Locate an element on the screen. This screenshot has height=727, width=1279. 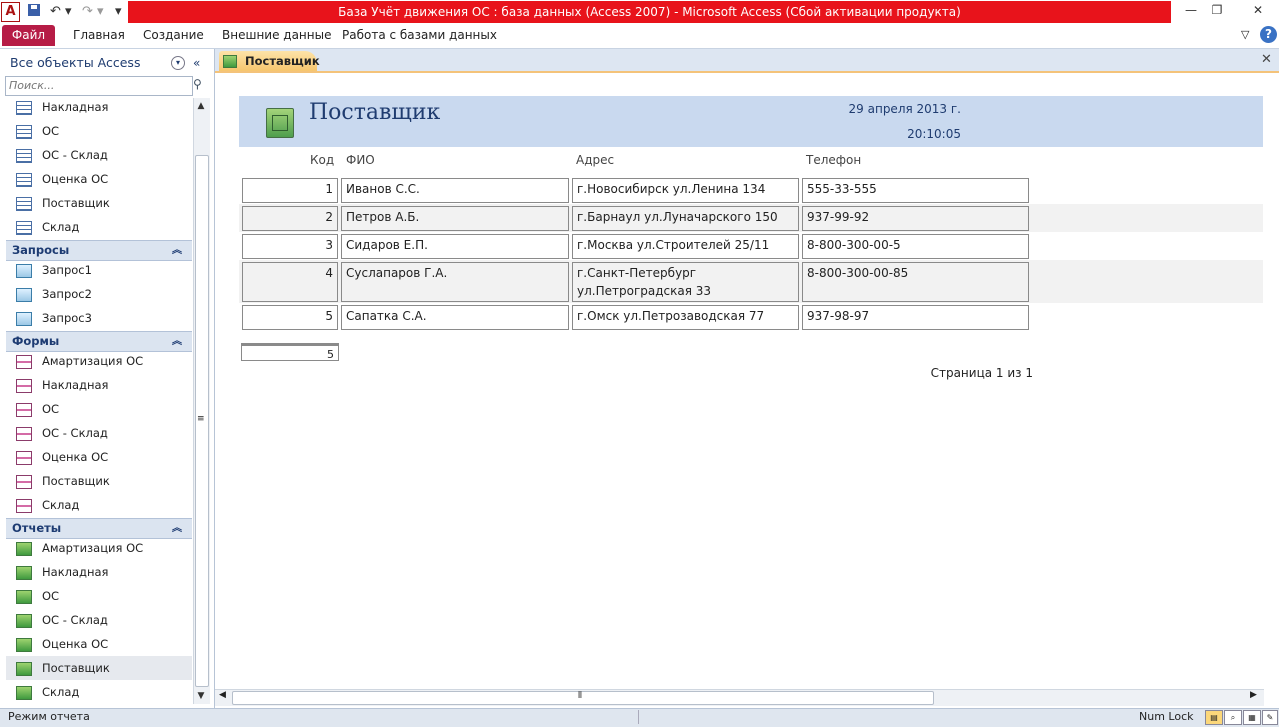
cell-address: г.Новосибирск ул.Ленина 134 is located at coordinates (685, 190).